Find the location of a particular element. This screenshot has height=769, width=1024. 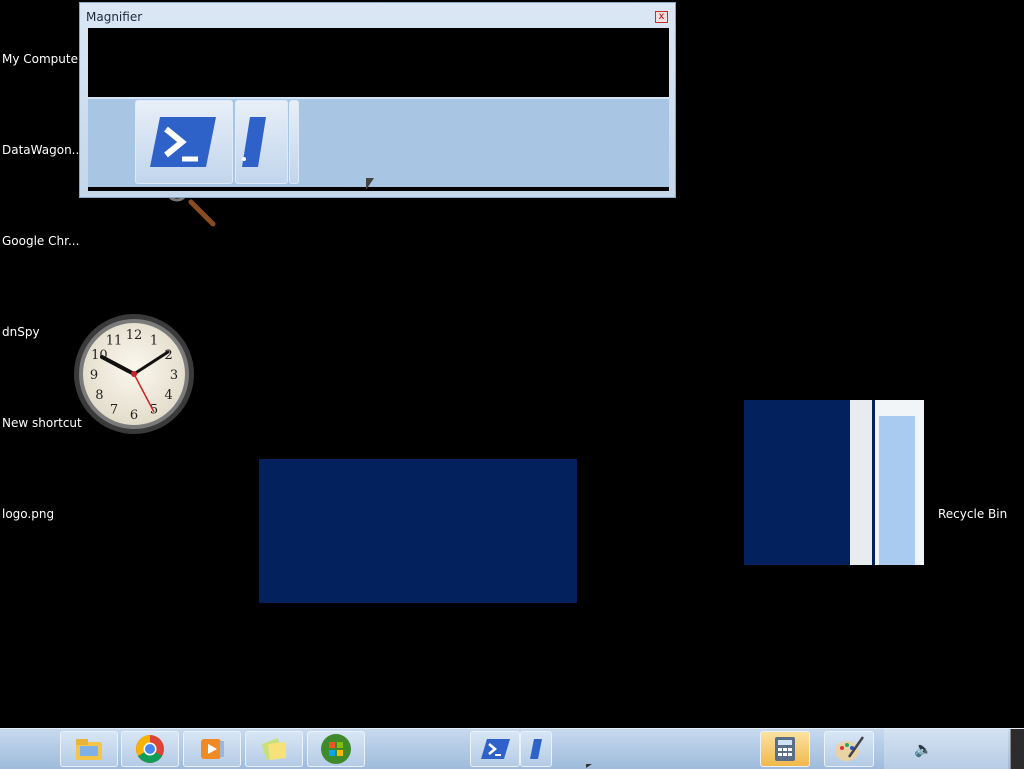

taskbar-button-paint is located at coordinates (849, 749).